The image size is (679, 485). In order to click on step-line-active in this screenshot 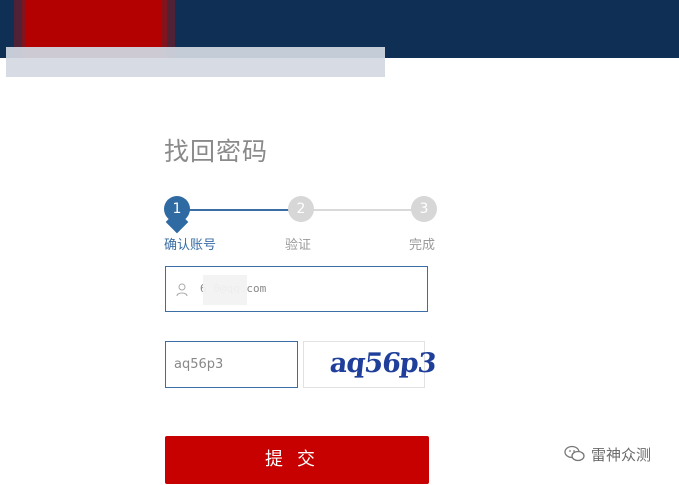, I will do `click(239, 210)`.